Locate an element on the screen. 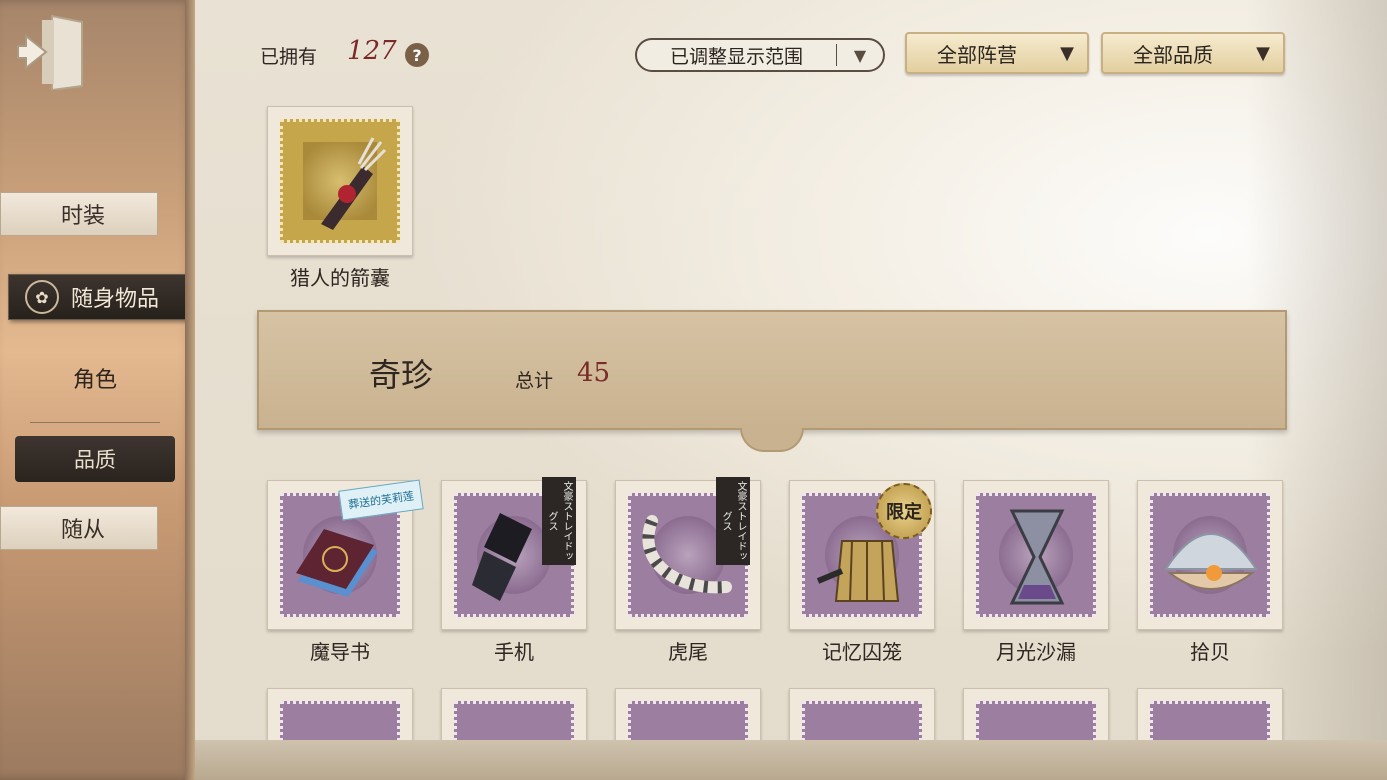  tab-accessories-label: 随身物品 is located at coordinates (115, 299).